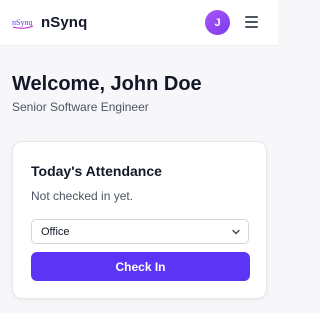 The image size is (320, 313). I want to click on user-role: Senior Software Engineer, so click(80, 107).